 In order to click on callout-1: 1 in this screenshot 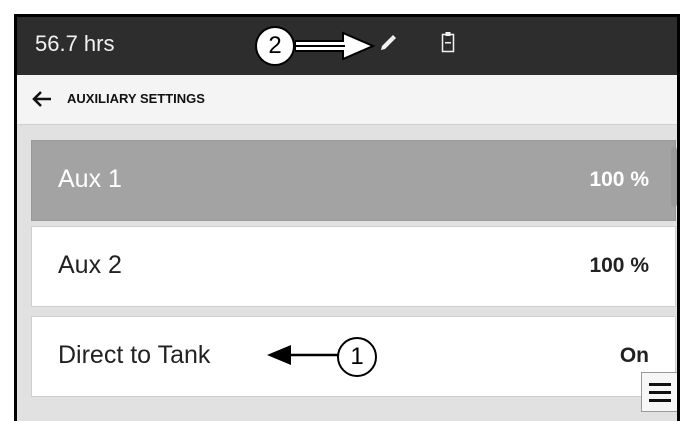, I will do `click(357, 357)`.